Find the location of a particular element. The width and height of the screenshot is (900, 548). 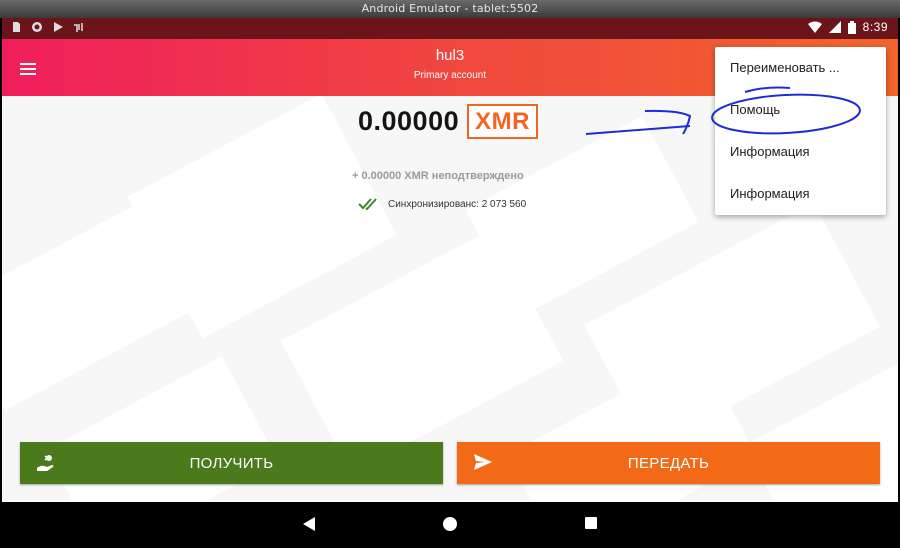

sync-text: Синхронизированс: 2 073 560 is located at coordinates (457, 204).